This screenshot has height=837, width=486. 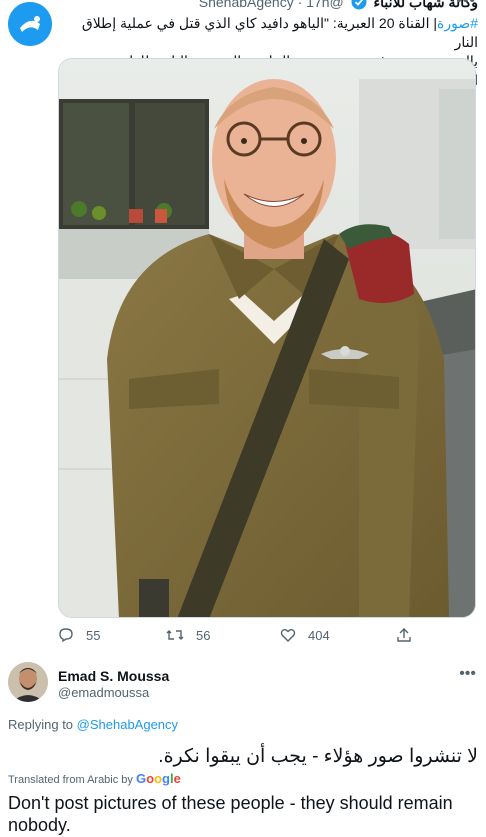 What do you see at coordinates (457, 23) in the screenshot?
I see `hashtag-link: #صورة` at bounding box center [457, 23].